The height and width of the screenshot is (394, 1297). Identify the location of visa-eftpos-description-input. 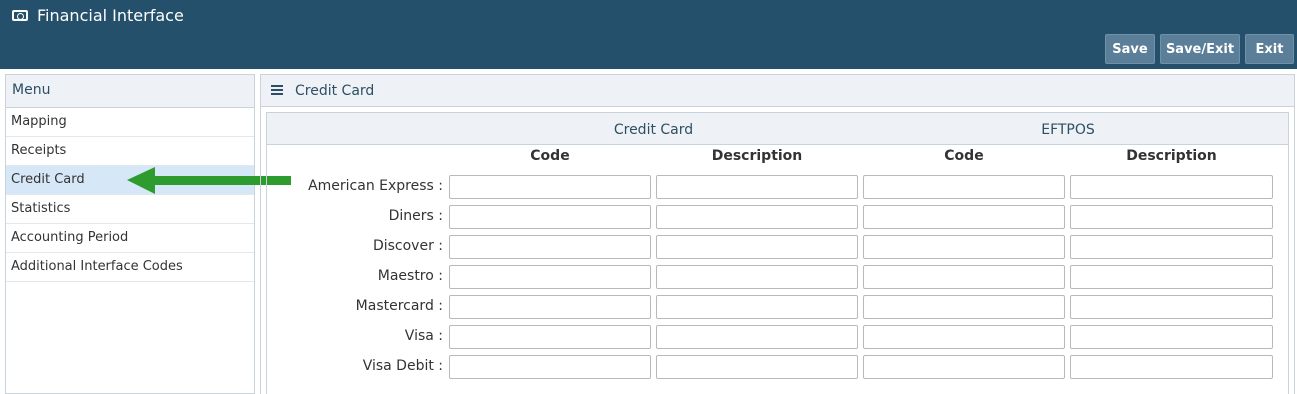
(1171, 337).